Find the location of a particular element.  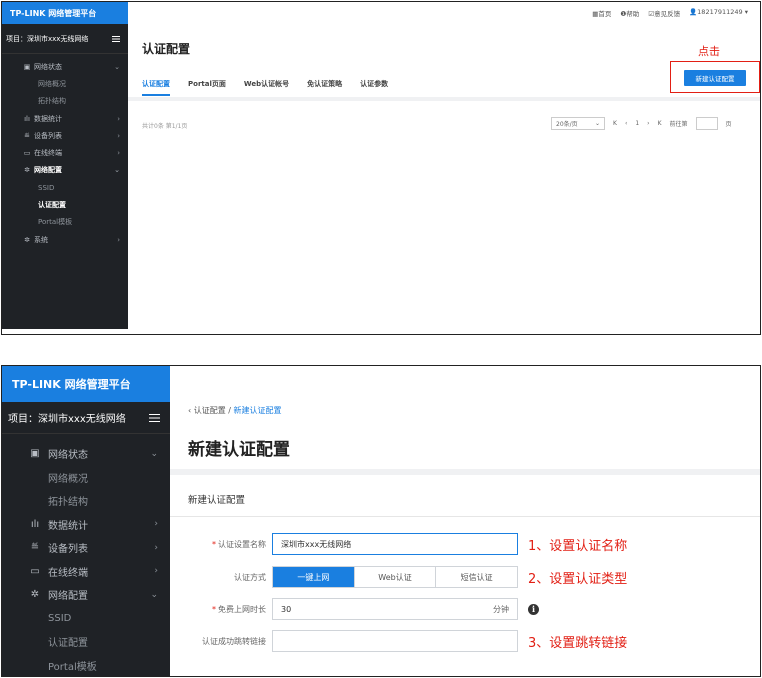

required-mark: * is located at coordinates (214, 544).